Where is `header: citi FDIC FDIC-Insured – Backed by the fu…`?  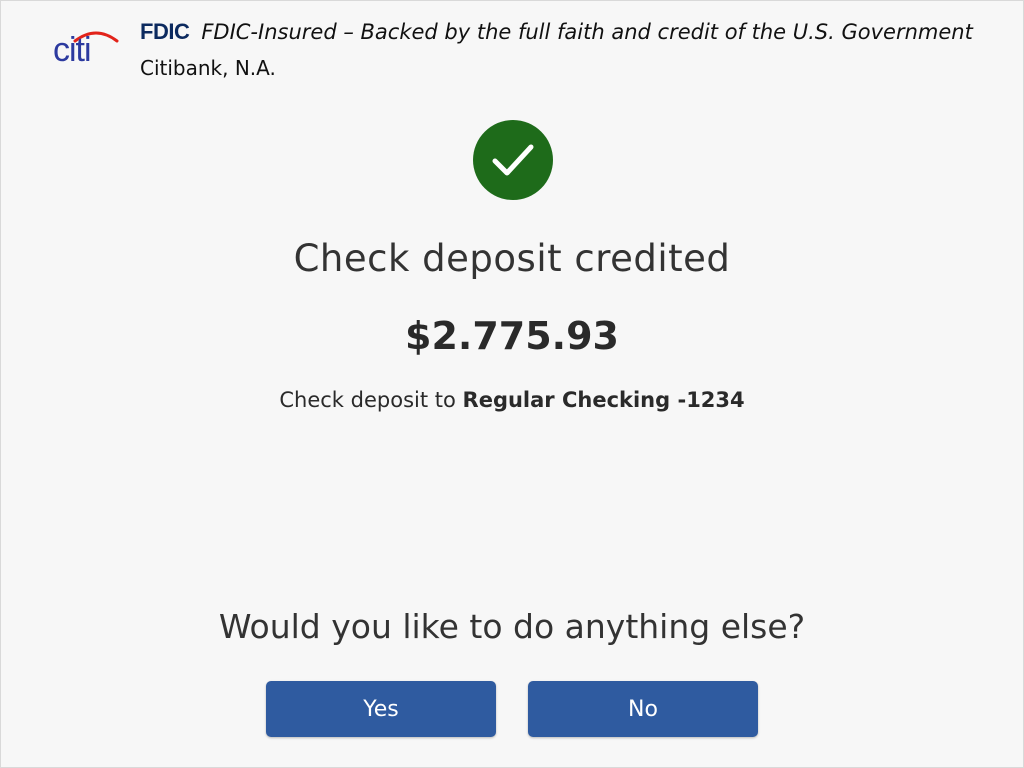
header: citi FDIC FDIC-Insured – Backed by the fu… is located at coordinates (512, 46).